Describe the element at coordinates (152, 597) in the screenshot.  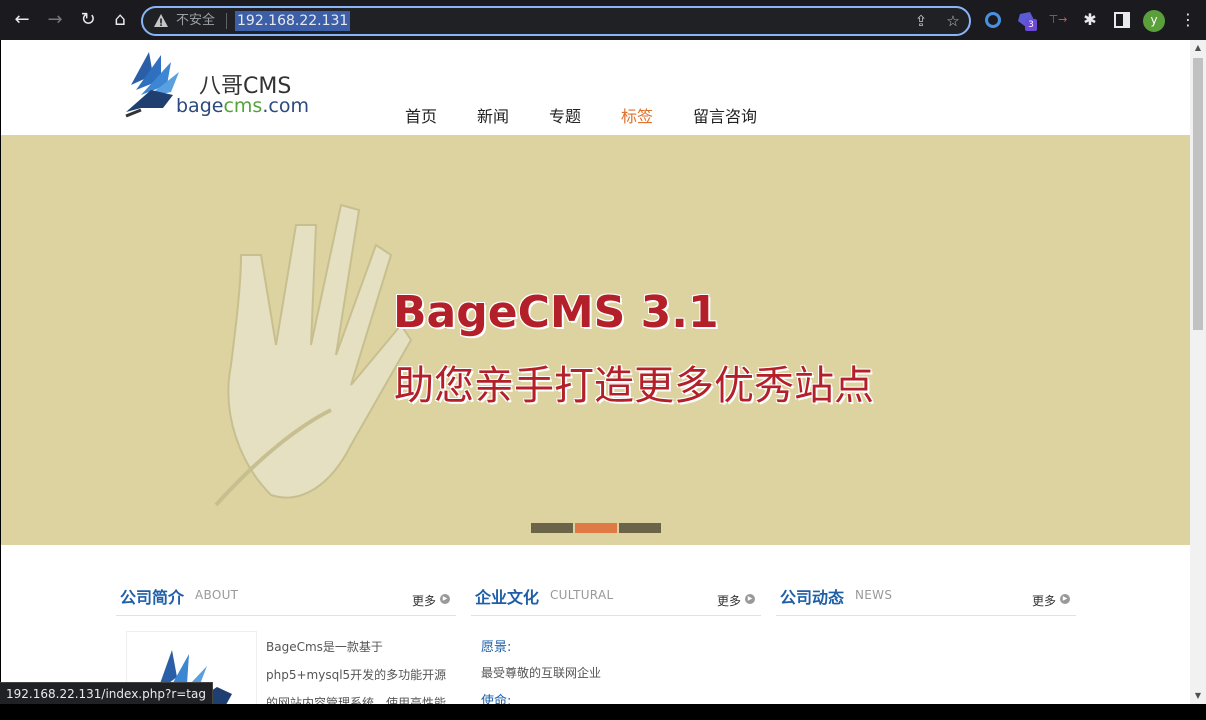
I see `section-title: 公司简介` at that location.